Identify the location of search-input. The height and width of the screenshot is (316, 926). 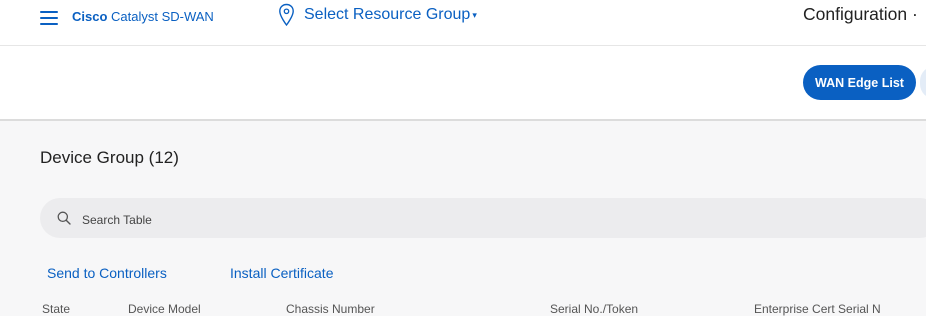
(282, 220).